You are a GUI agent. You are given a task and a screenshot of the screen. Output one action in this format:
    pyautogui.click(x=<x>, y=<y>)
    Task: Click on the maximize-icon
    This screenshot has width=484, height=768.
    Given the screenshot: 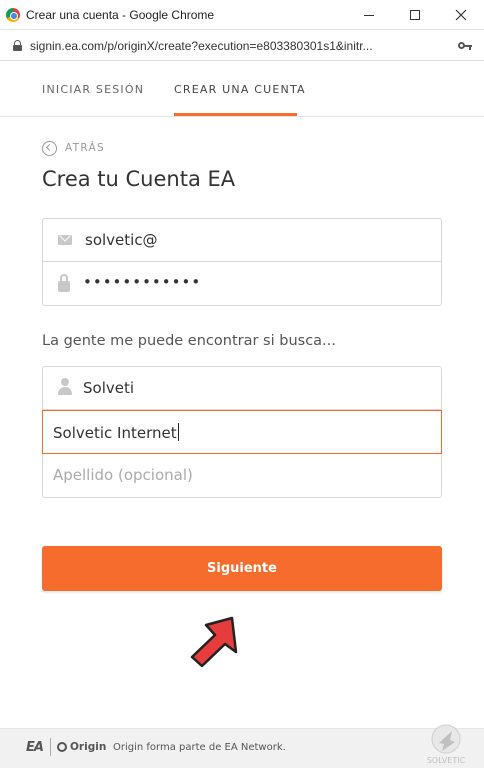 What is the action you would take?
    pyautogui.click(x=415, y=15)
    